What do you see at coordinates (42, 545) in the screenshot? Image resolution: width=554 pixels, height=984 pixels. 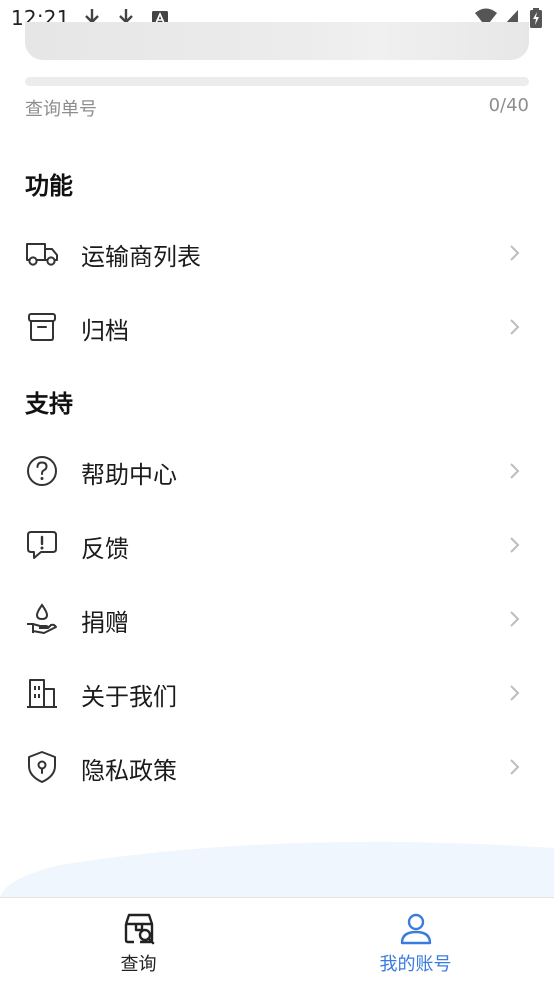 I see `feedback-icon` at bounding box center [42, 545].